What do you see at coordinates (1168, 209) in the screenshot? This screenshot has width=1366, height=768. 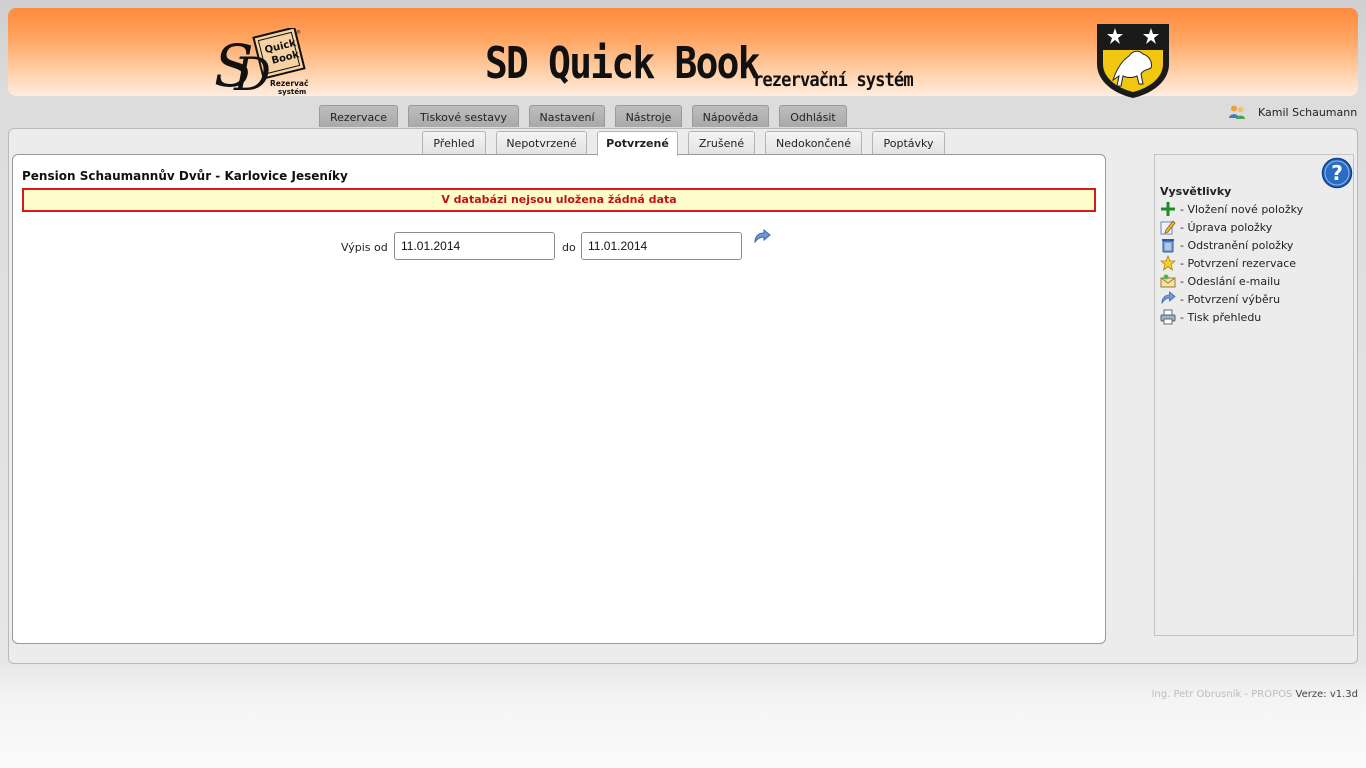 I see `plus-icon` at bounding box center [1168, 209].